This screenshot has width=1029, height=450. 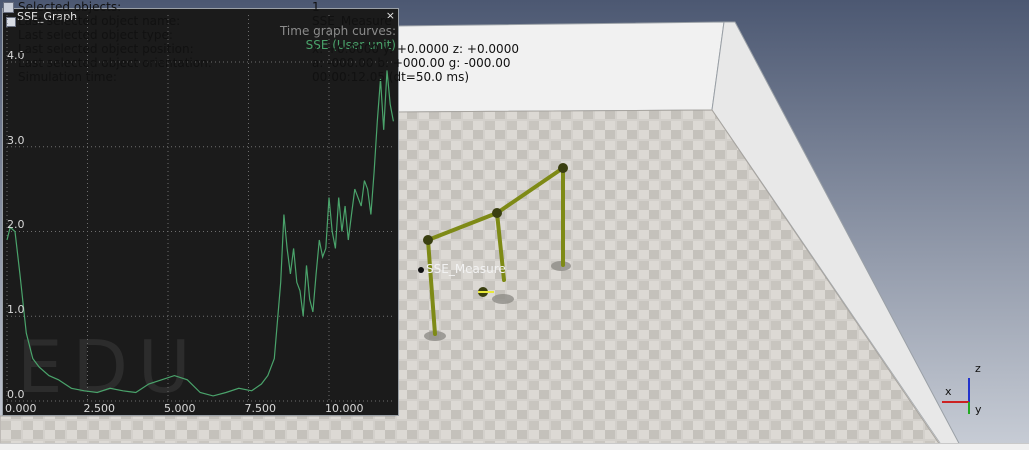 I want to click on y-tick-label: 1.0, so click(x=16, y=310).